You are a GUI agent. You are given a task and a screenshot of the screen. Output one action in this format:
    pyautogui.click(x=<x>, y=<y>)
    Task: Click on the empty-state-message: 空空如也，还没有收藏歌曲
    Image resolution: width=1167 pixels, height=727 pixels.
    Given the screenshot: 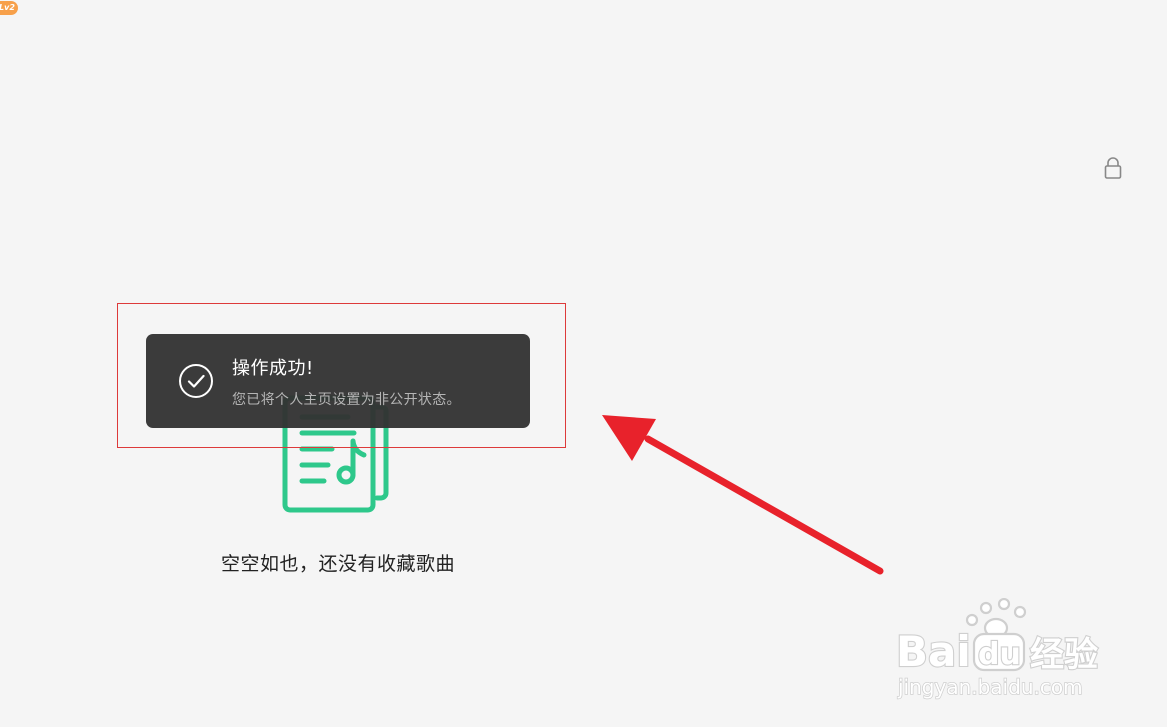 What is the action you would take?
    pyautogui.click(x=337, y=564)
    